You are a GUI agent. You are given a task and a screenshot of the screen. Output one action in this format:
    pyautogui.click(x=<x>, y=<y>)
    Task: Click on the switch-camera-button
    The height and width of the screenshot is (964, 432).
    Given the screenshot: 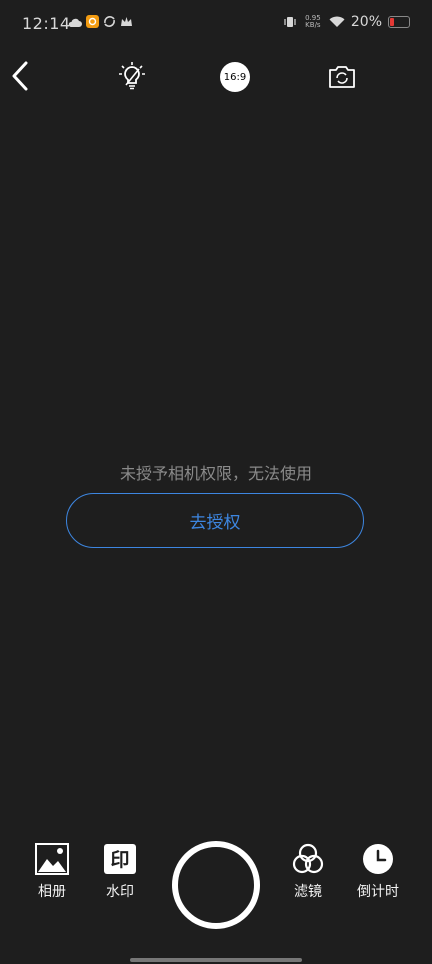 What is the action you would take?
    pyautogui.click(x=342, y=76)
    